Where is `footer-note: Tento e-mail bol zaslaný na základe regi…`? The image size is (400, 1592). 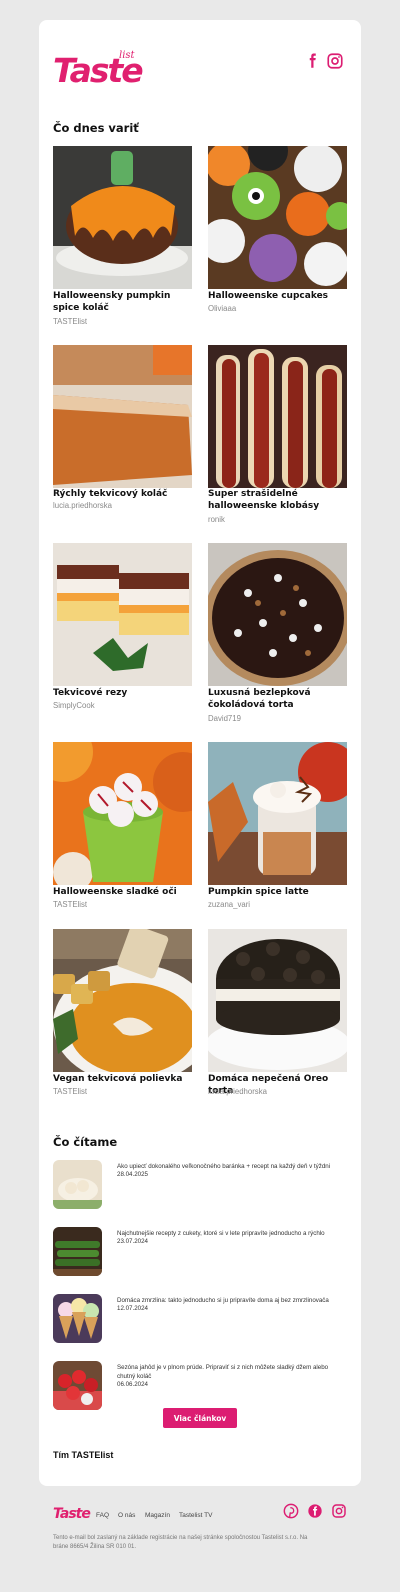 footer-note: Tento e-mail bol zaslaný na základe regi… is located at coordinates (180, 1542).